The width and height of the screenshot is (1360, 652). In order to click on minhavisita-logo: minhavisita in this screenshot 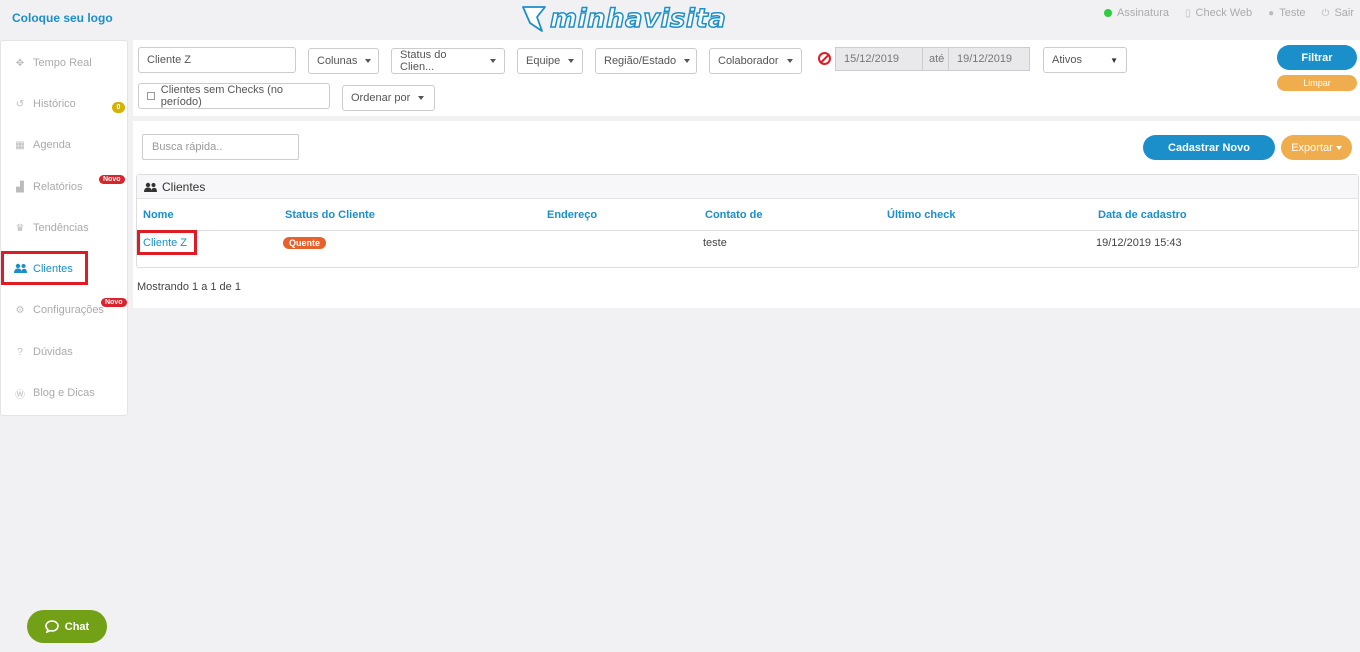, I will do `click(623, 19)`.